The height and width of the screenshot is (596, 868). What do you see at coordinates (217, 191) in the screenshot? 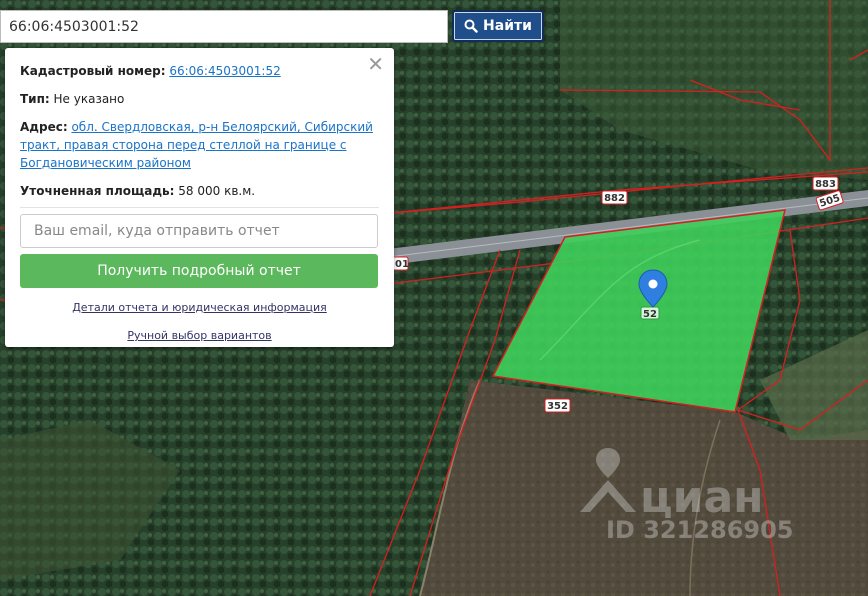
I see `area-value: 58 000 кв.м.` at bounding box center [217, 191].